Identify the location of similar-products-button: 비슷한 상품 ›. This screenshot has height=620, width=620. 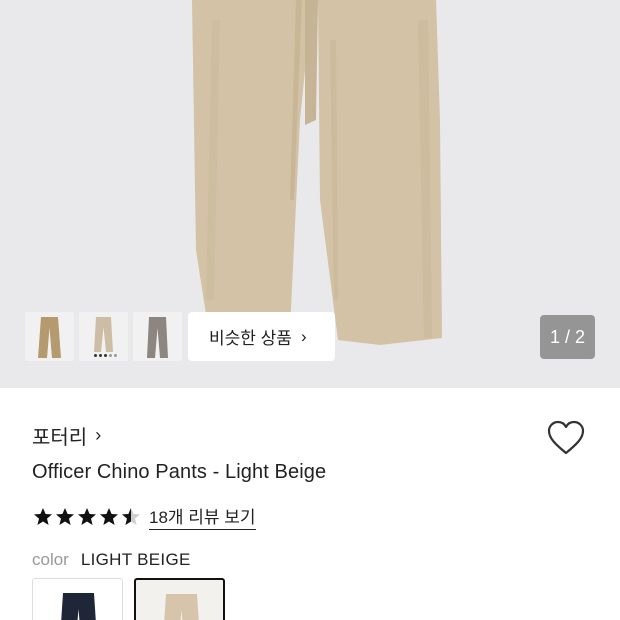
(261, 336).